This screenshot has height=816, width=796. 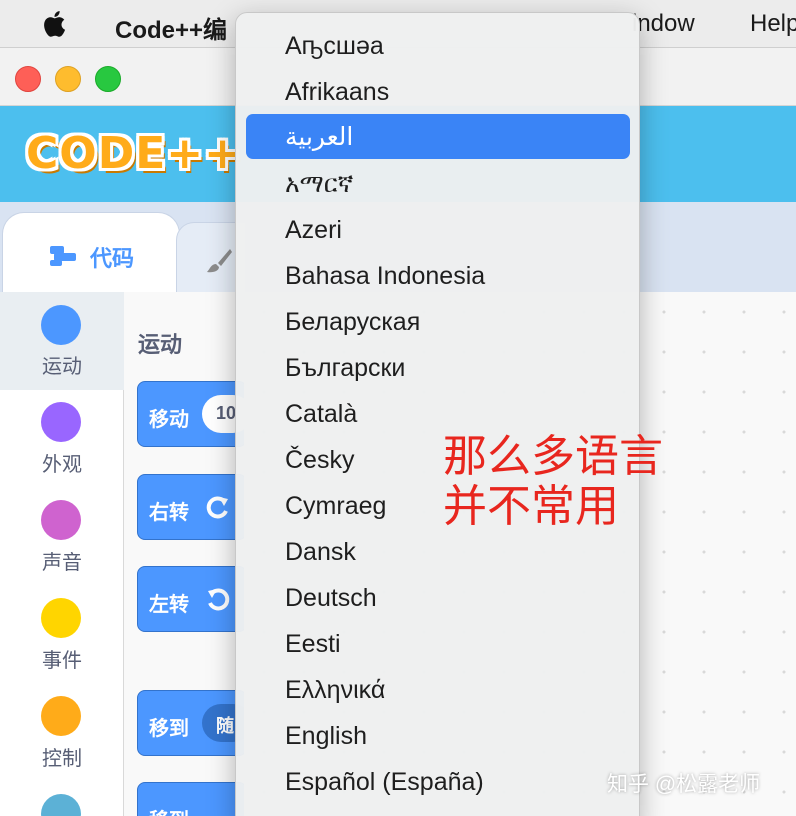 What do you see at coordinates (169, 605) in the screenshot?
I see `block-turn-left-label: 左转` at bounding box center [169, 605].